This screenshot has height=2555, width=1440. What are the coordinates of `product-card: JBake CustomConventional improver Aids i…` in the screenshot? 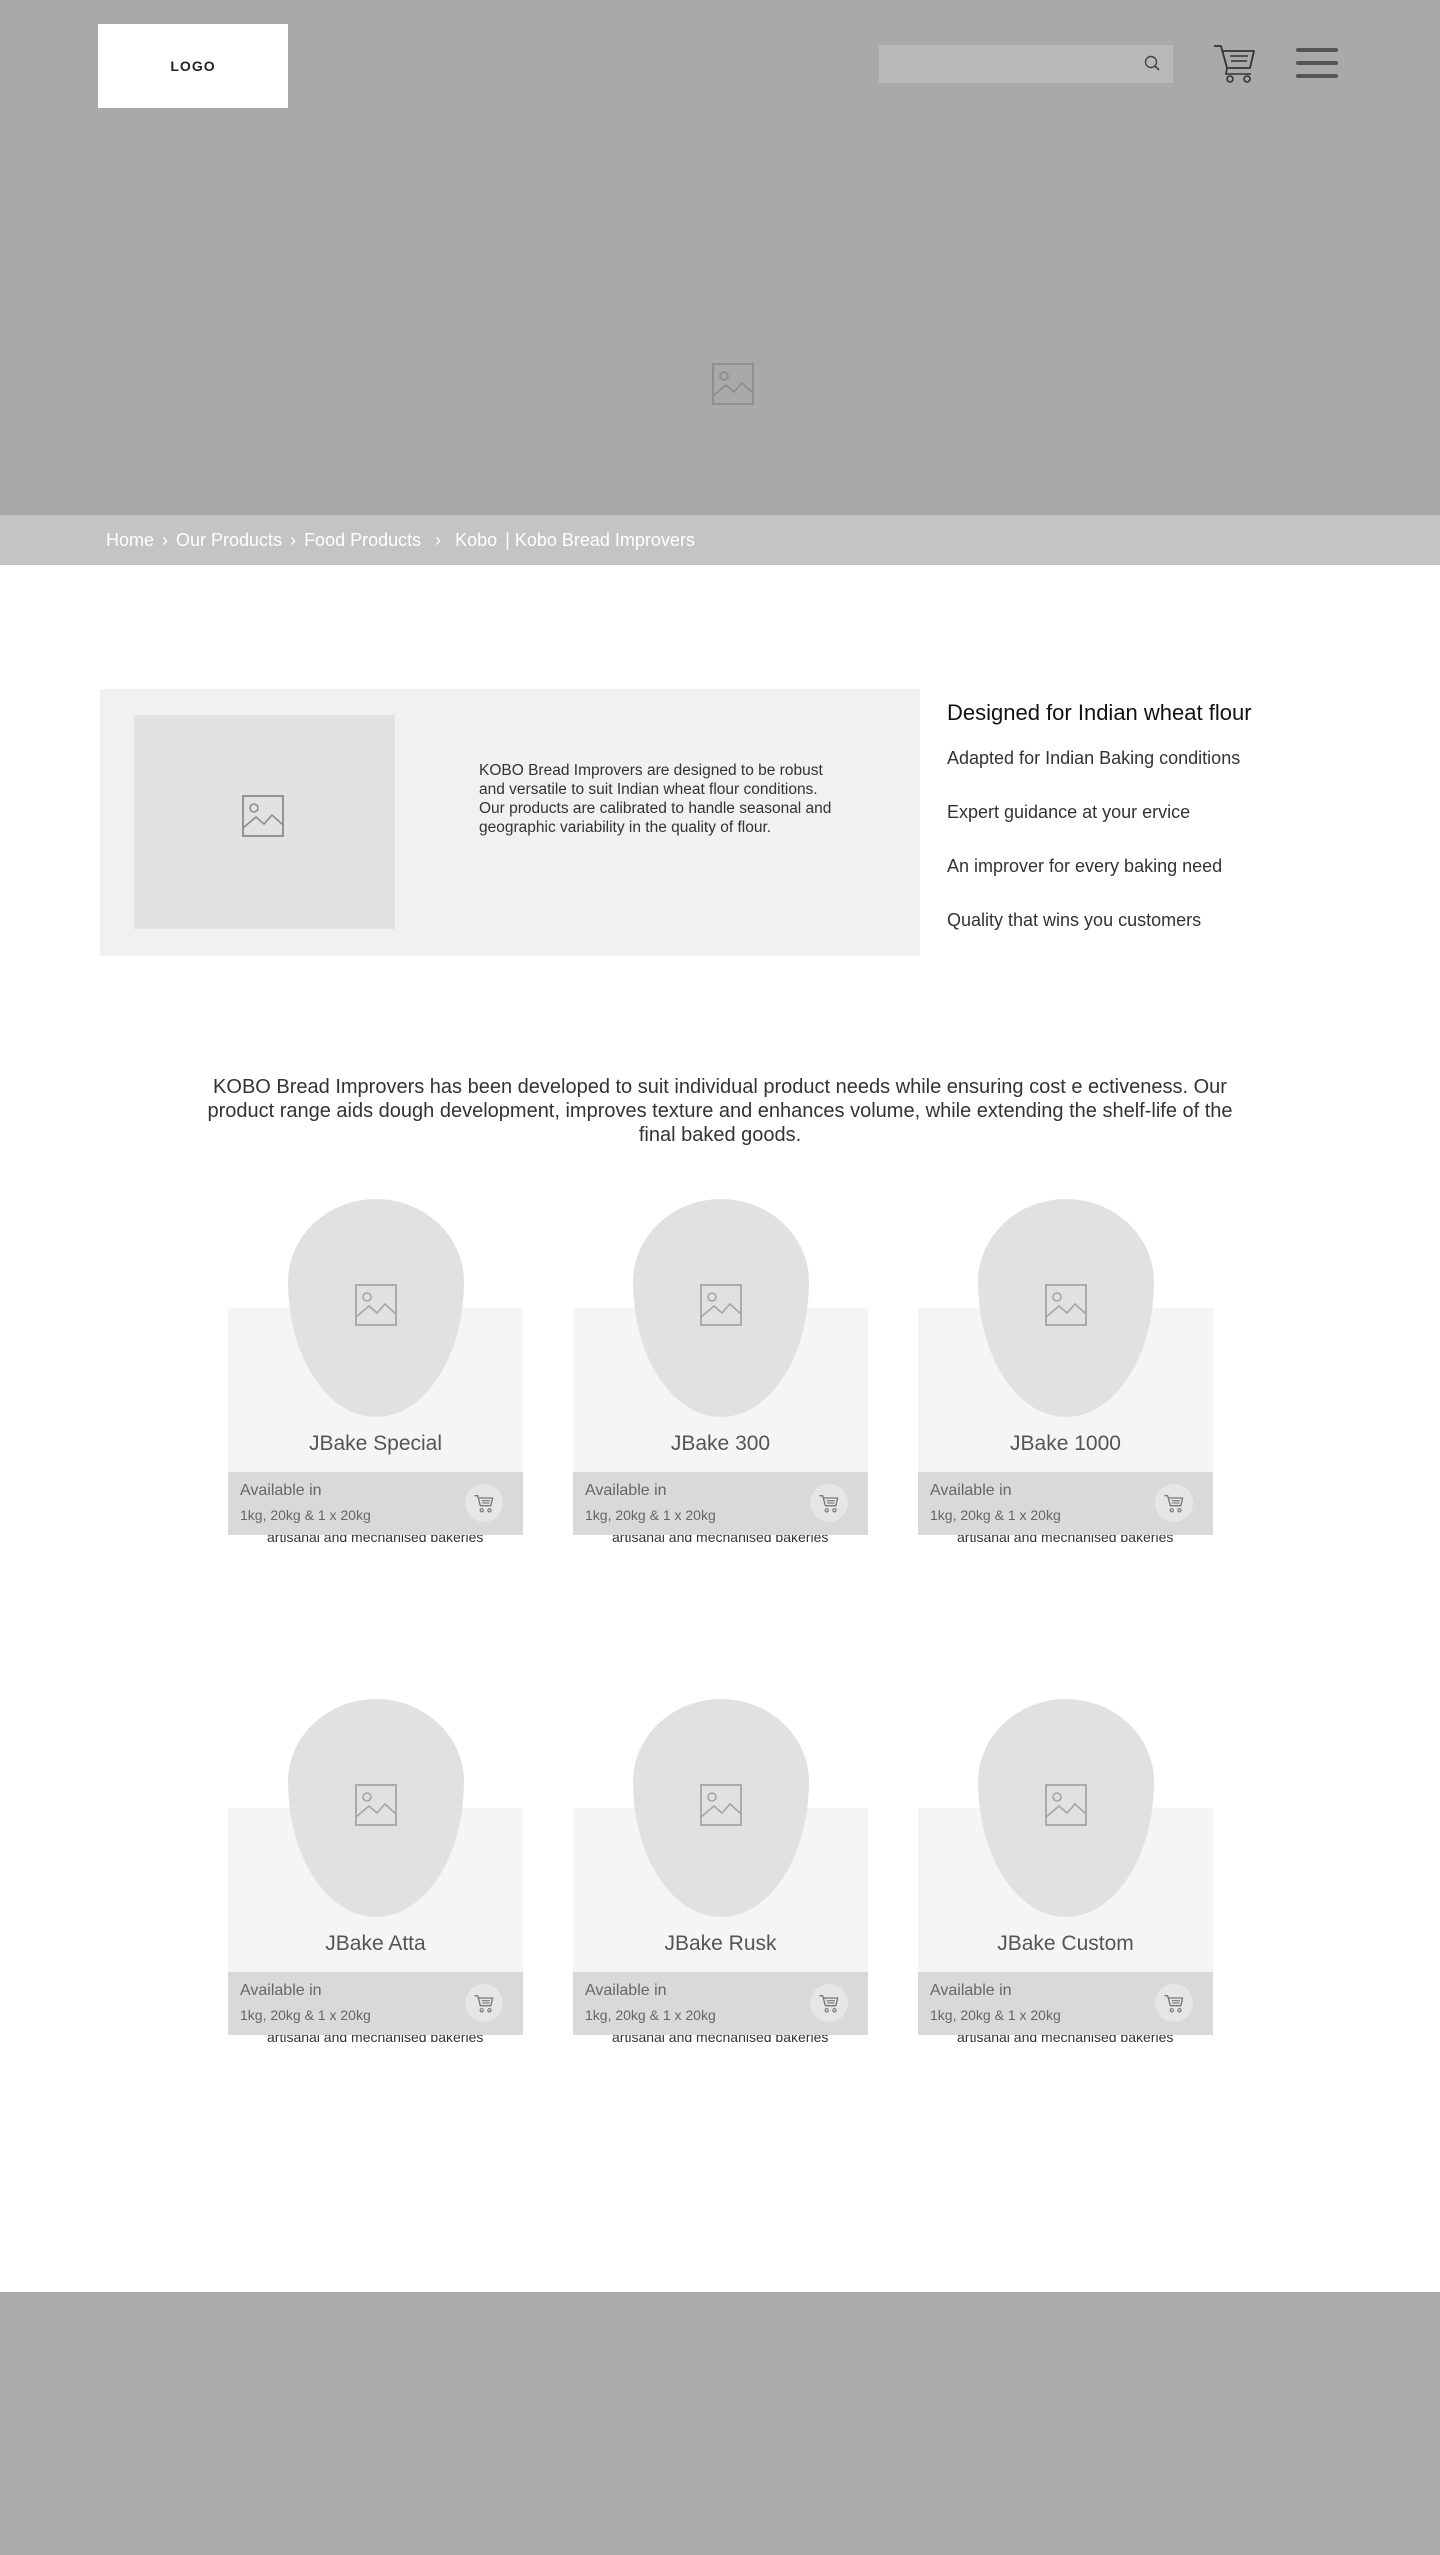 It's located at (1065, 1872).